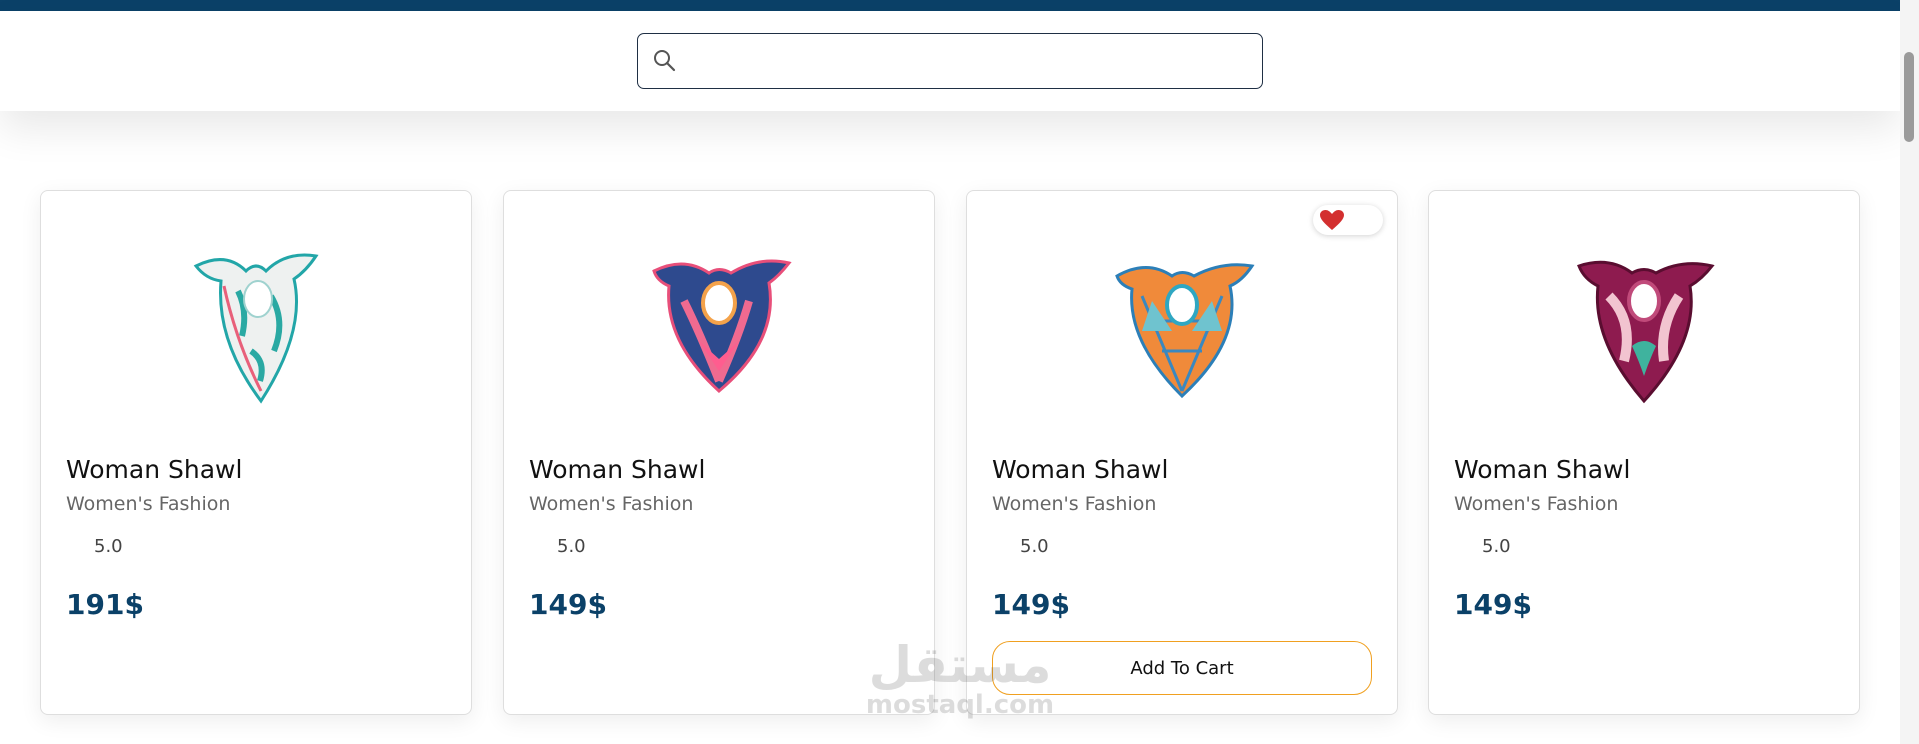 This screenshot has height=744, width=1919. I want to click on heart-icon, so click(1332, 220).